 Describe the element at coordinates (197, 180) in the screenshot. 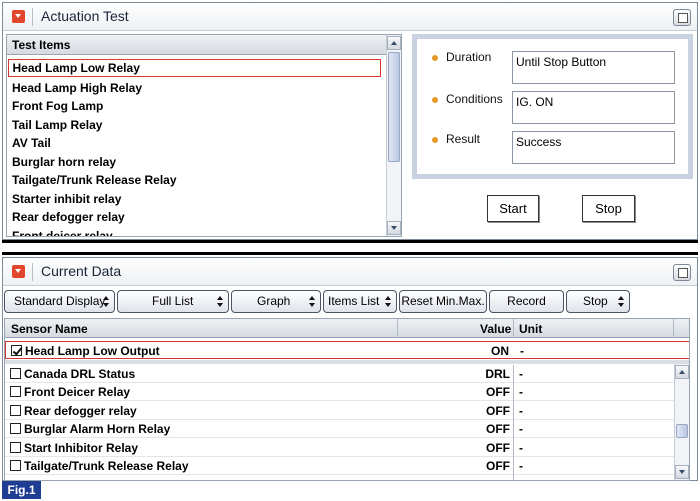

I see `list-item: Tailgate/Trunk Release Relay` at that location.